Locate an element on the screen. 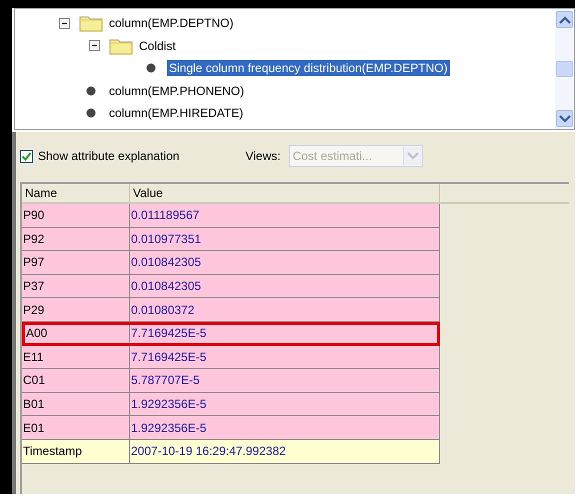  table-cell-text: 7.7169425E-5 is located at coordinates (169, 333).